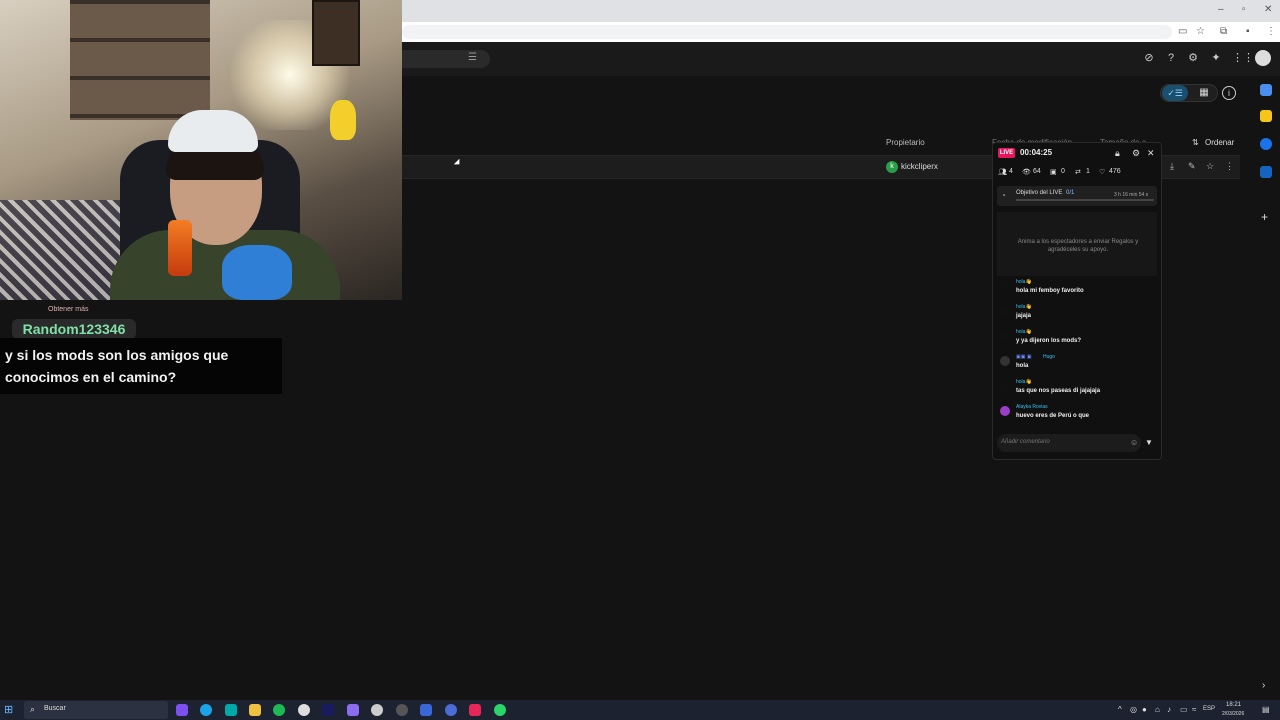 The height and width of the screenshot is (720, 1280). What do you see at coordinates (1053, 172) in the screenshot?
I see `gift-icon: ▣` at bounding box center [1053, 172].